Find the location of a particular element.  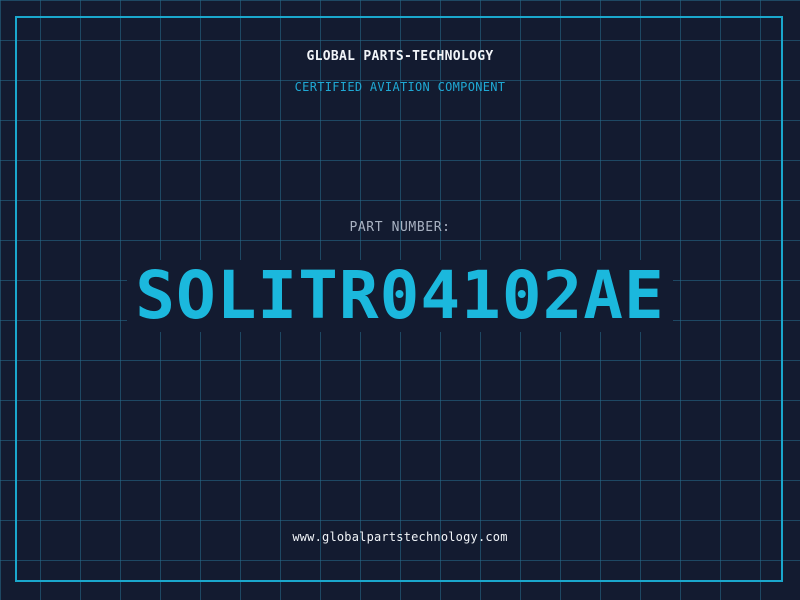

part-number-value: SOLITR04102AE is located at coordinates (400, 296).